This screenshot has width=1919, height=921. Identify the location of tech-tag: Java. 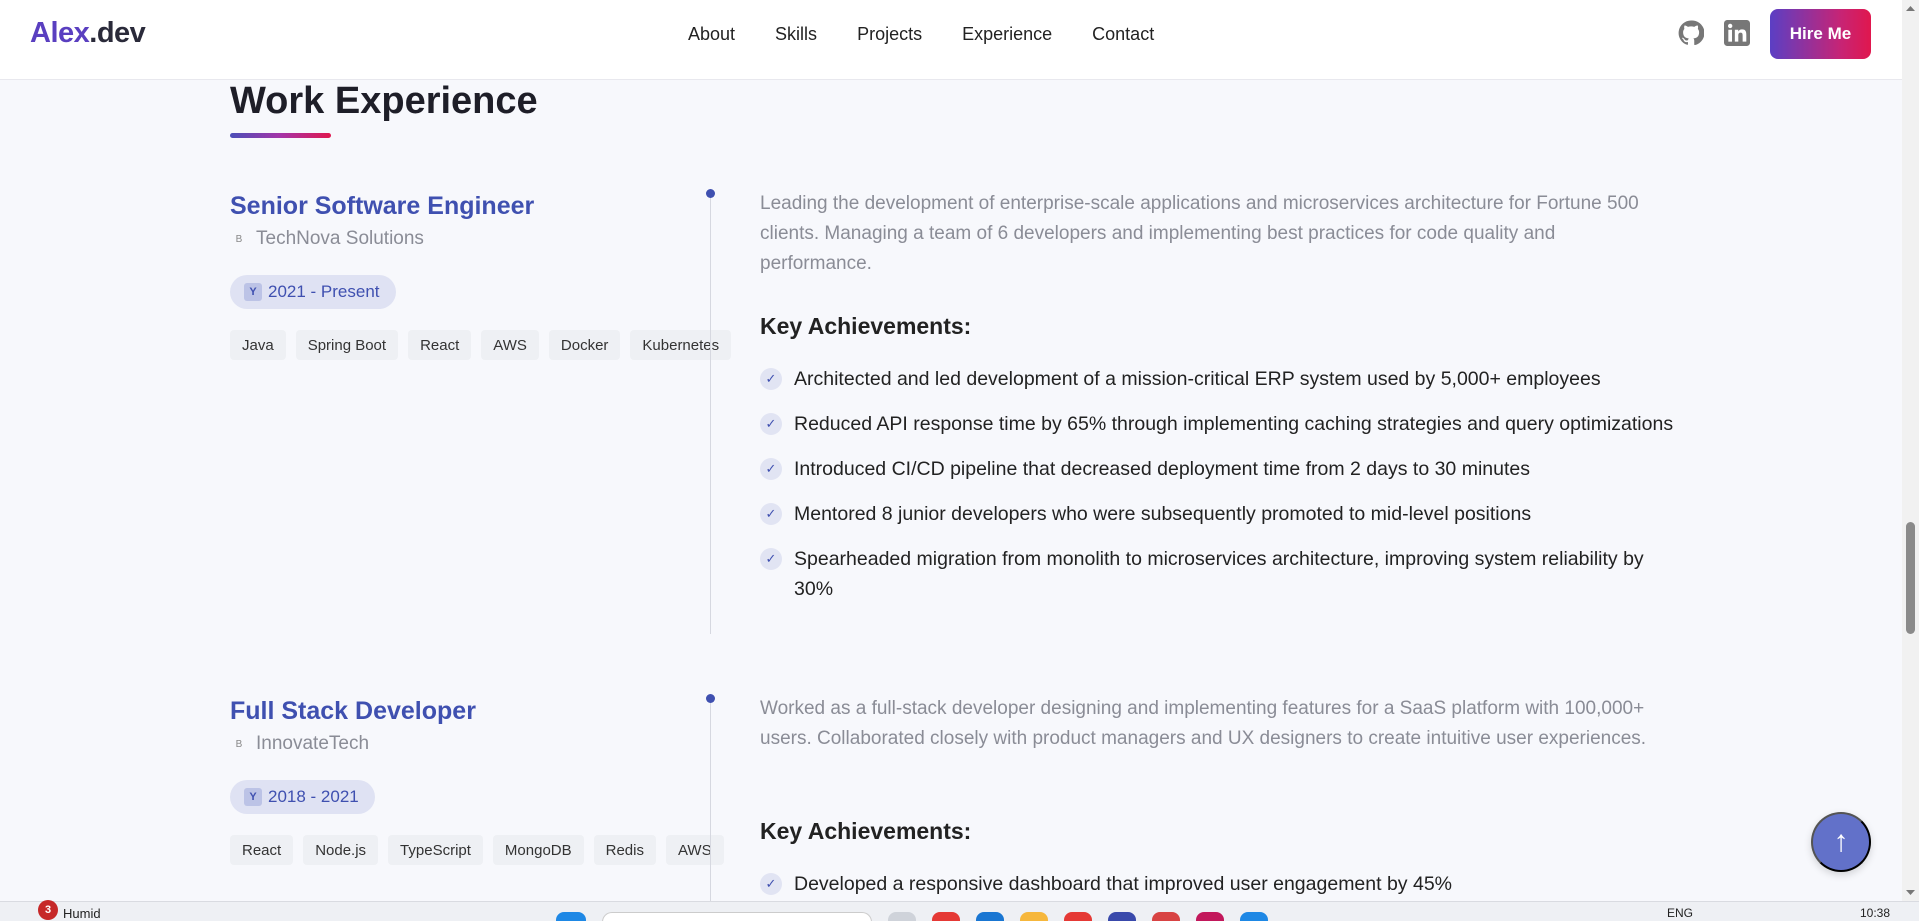
(258, 345).